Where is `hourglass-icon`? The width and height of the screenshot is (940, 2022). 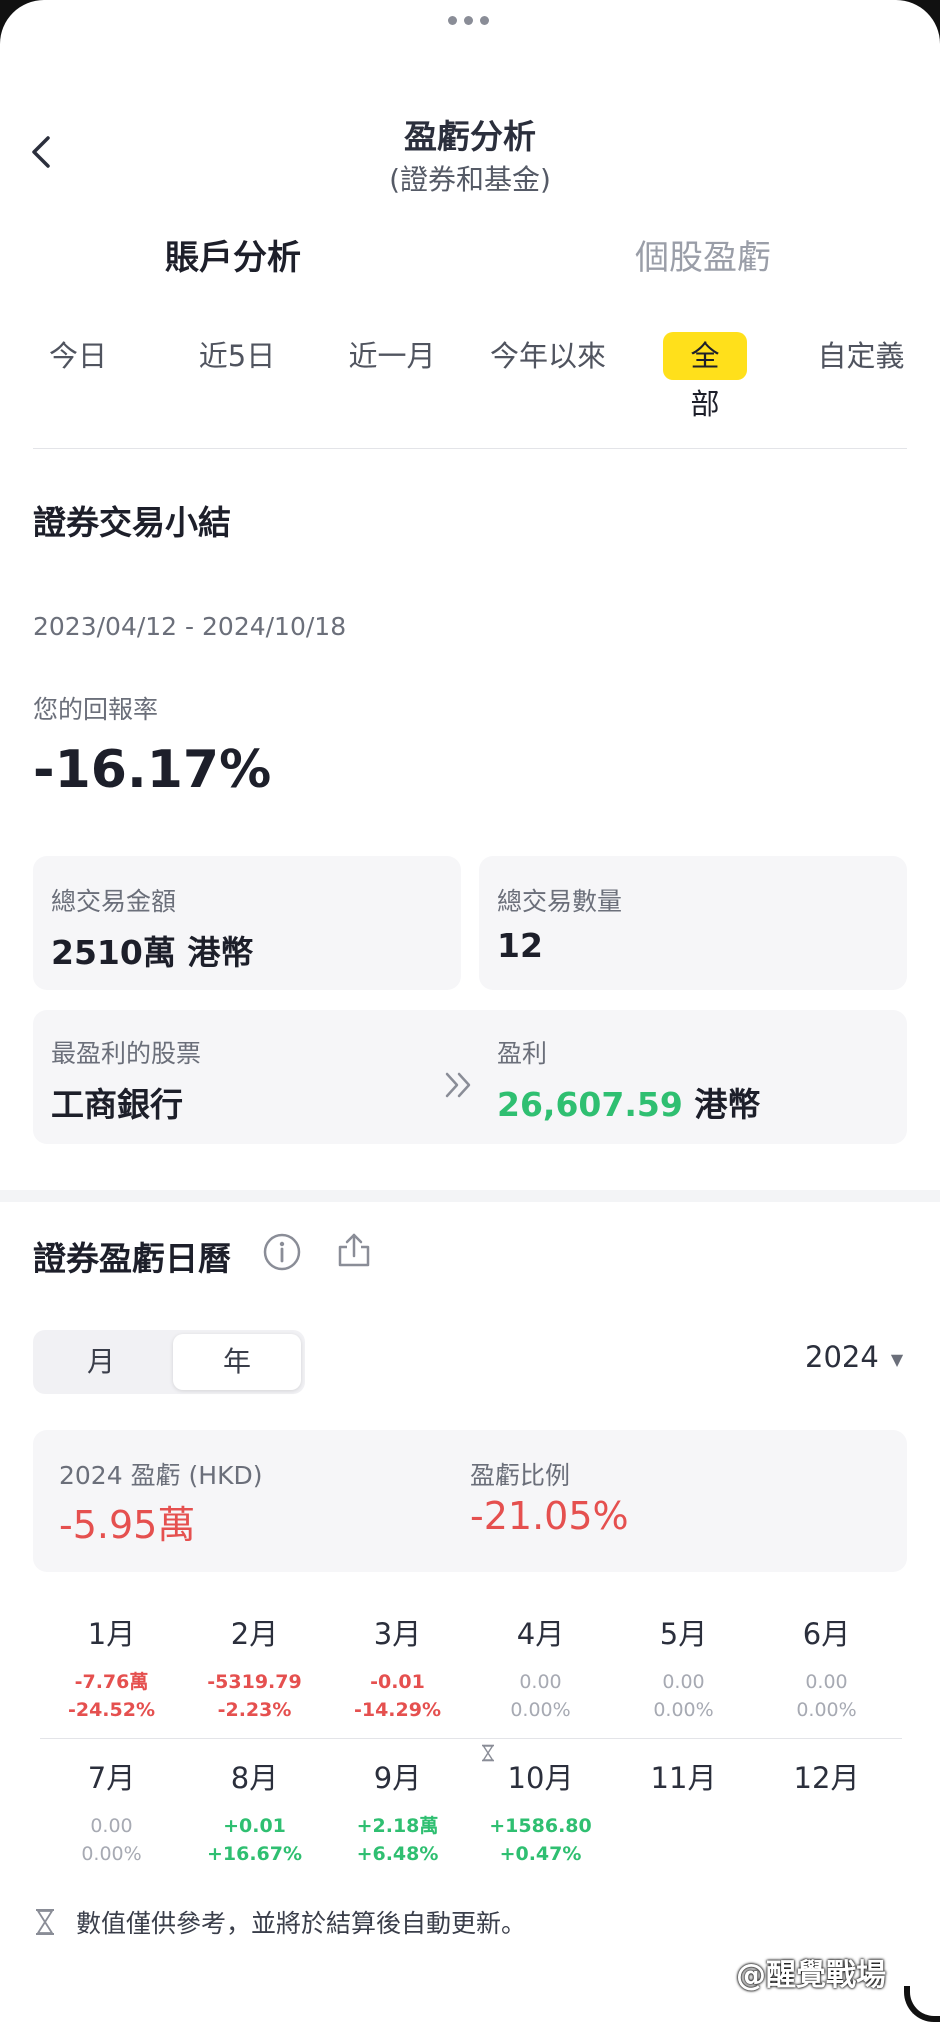
hourglass-icon is located at coordinates (45, 1922).